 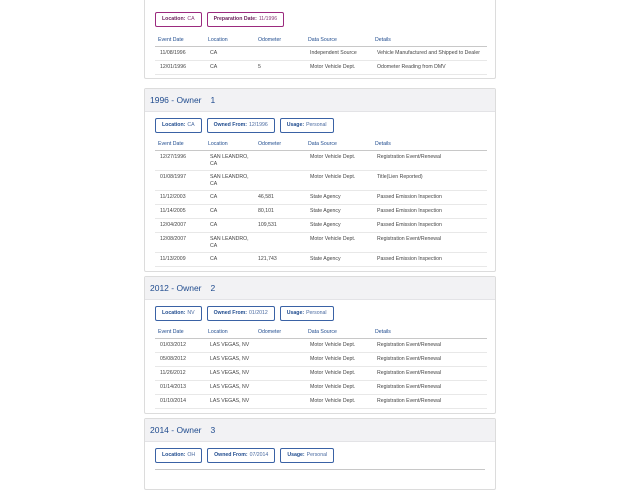 What do you see at coordinates (320, 100) in the screenshot?
I see `owner-1-header: 1996 - Owner 1` at bounding box center [320, 100].